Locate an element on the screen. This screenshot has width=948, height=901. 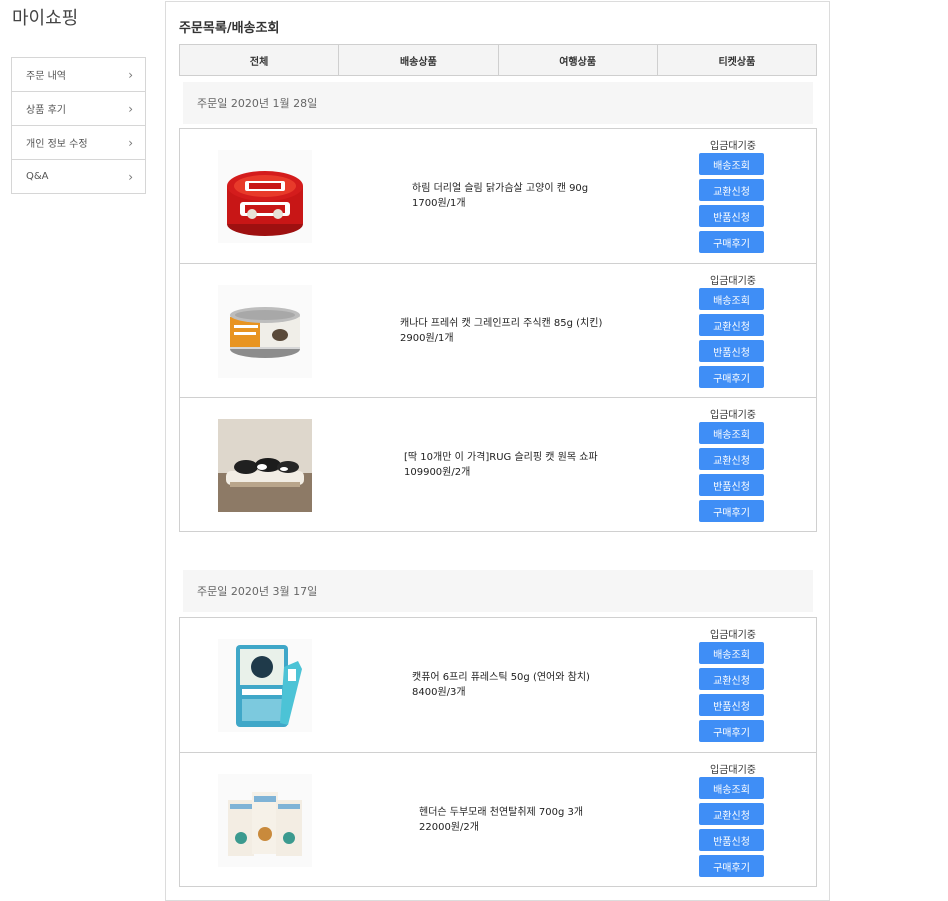
product-price: 8400원/3개 is located at coordinates (439, 692).